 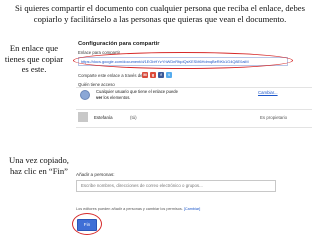 What do you see at coordinates (153, 75) in the screenshot?
I see `google-plus-icon: g` at bounding box center [153, 75].